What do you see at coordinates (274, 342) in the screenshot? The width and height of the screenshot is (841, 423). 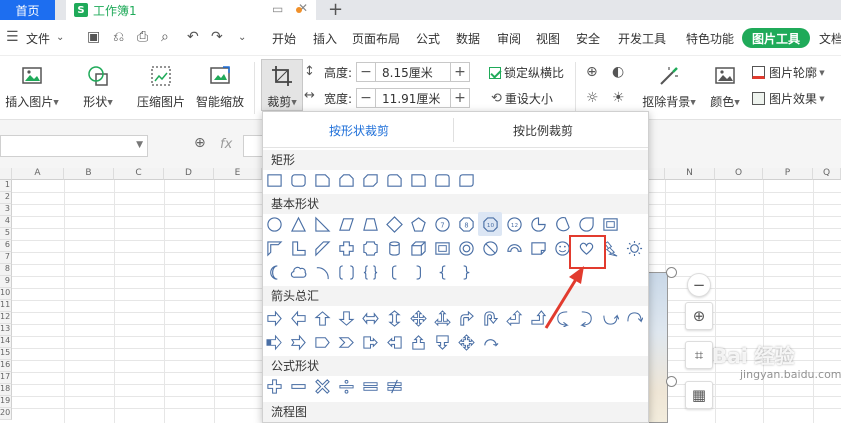 I see `striped-right-arrow-shape-icon` at bounding box center [274, 342].